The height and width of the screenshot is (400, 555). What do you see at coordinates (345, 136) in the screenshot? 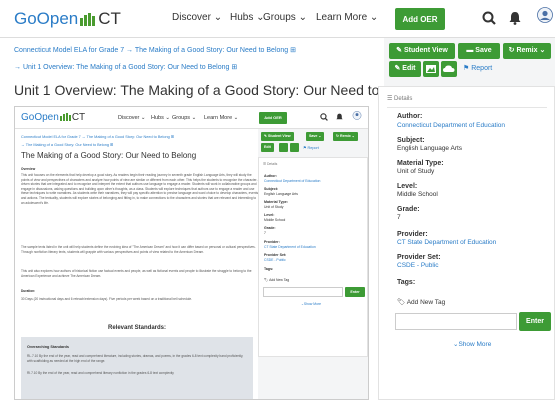
I see `preview-remix-button: ↻ Remix ⌄` at bounding box center [345, 136].